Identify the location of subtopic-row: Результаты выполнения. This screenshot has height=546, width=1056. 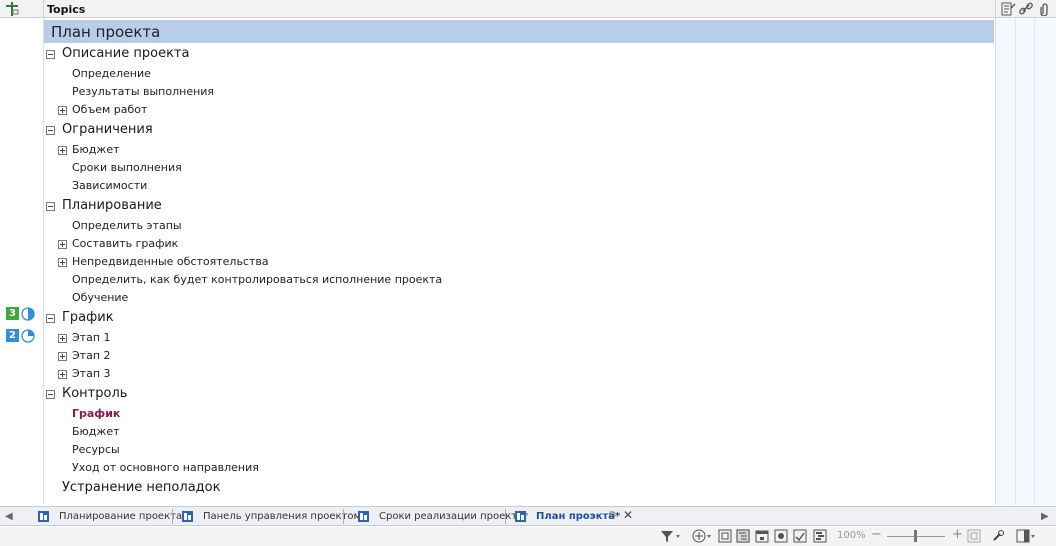
(518, 94).